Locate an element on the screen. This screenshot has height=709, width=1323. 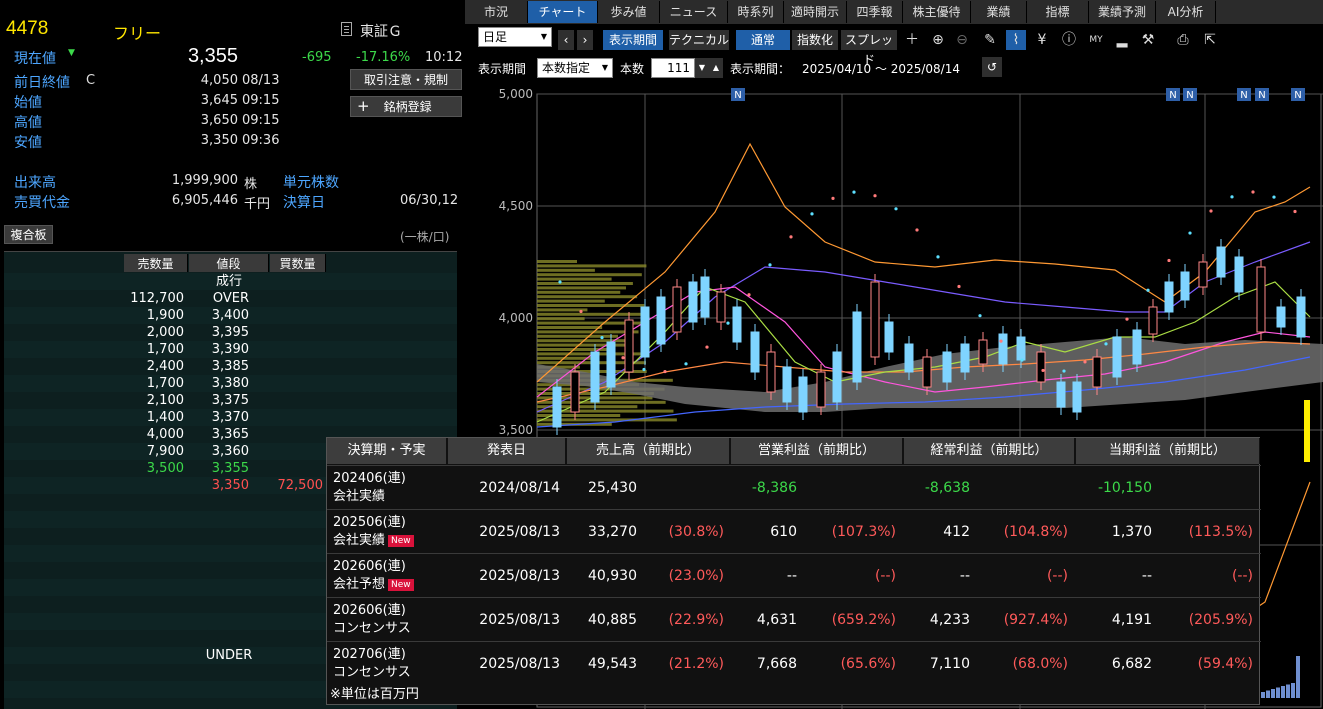
tab-4: 時系列 is located at coordinates (756, 12).